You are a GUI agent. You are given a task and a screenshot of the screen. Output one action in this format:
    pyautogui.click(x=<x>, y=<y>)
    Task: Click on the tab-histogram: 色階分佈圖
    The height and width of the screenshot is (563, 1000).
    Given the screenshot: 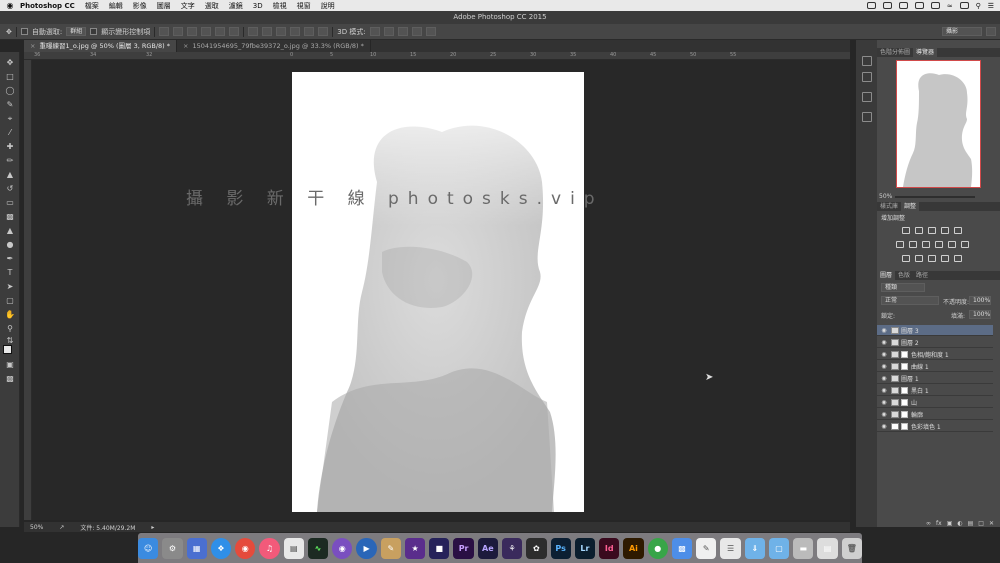 What is the action you would take?
    pyautogui.click(x=895, y=52)
    